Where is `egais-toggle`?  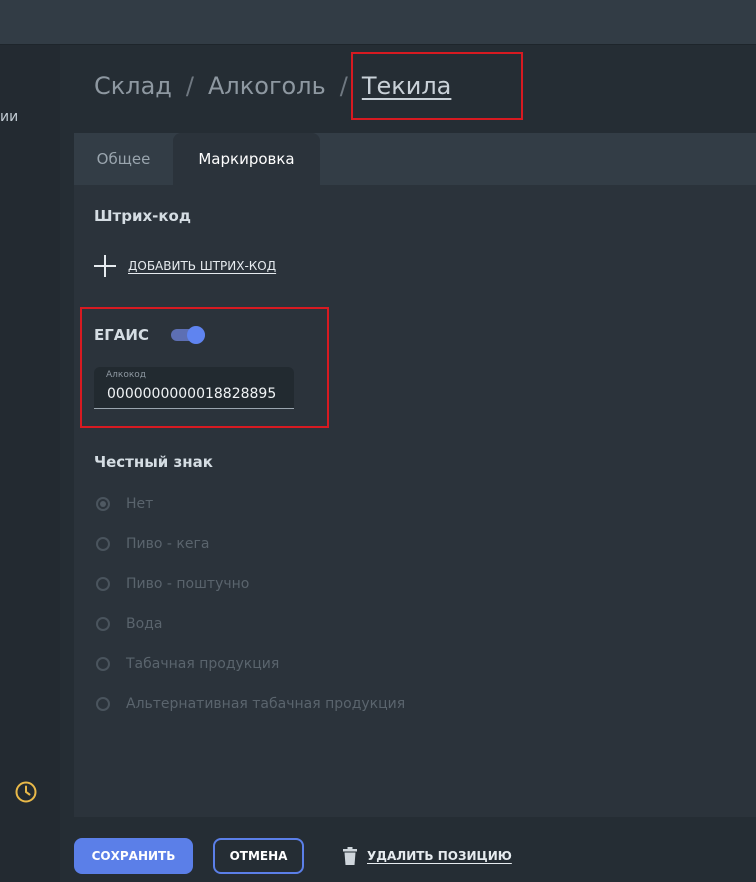 egais-toggle is located at coordinates (189, 335).